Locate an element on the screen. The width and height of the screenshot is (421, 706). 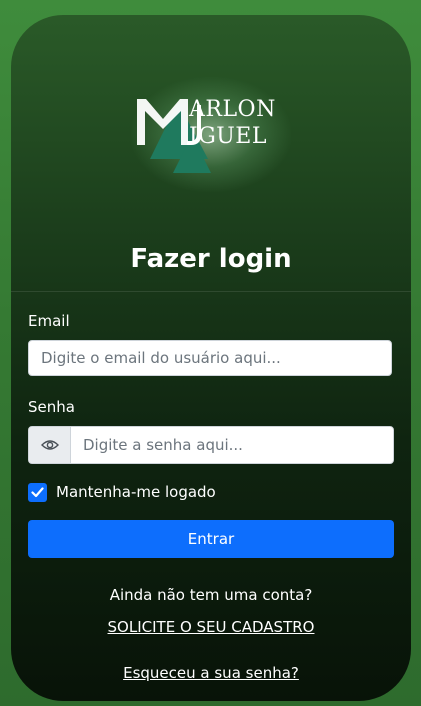
remember-me-row: Mantenha-me logado is located at coordinates (122, 492).